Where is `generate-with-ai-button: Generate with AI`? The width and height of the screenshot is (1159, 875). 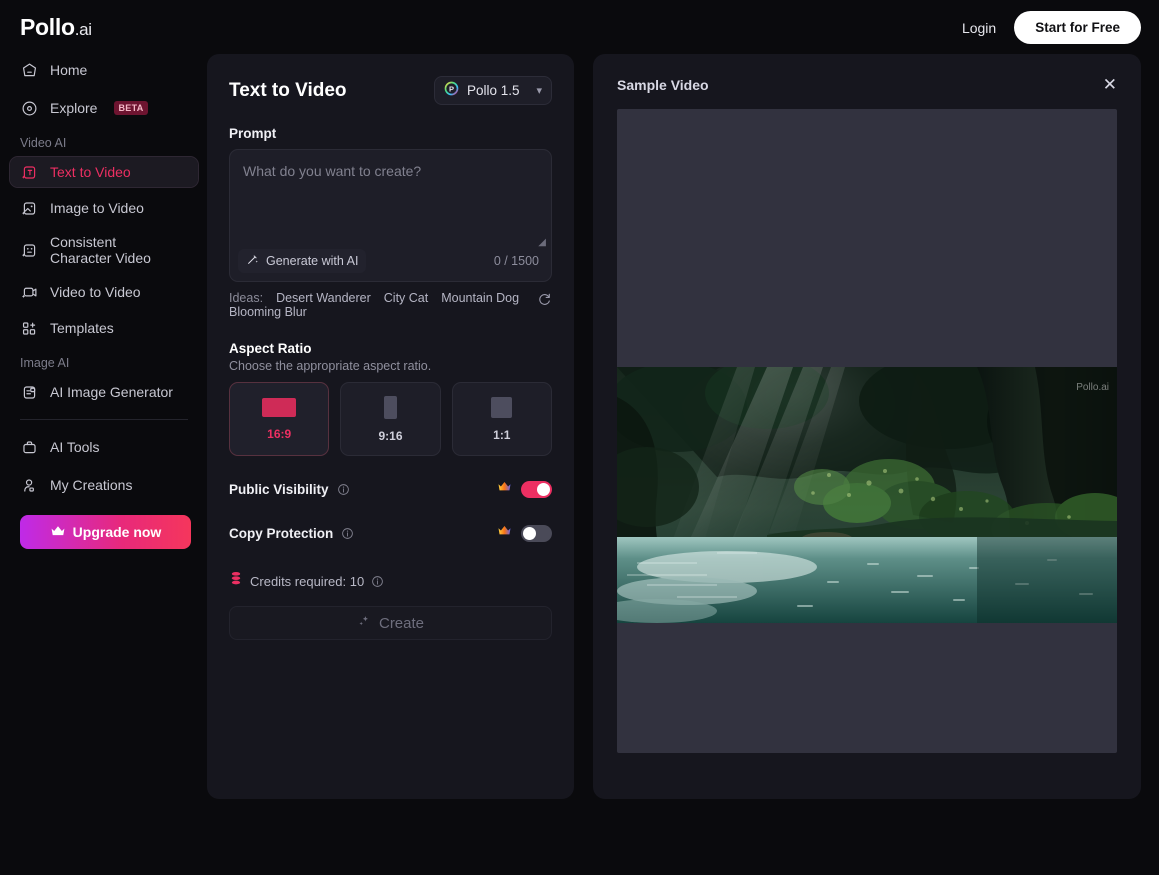
generate-with-ai-button: Generate with AI is located at coordinates (302, 261).